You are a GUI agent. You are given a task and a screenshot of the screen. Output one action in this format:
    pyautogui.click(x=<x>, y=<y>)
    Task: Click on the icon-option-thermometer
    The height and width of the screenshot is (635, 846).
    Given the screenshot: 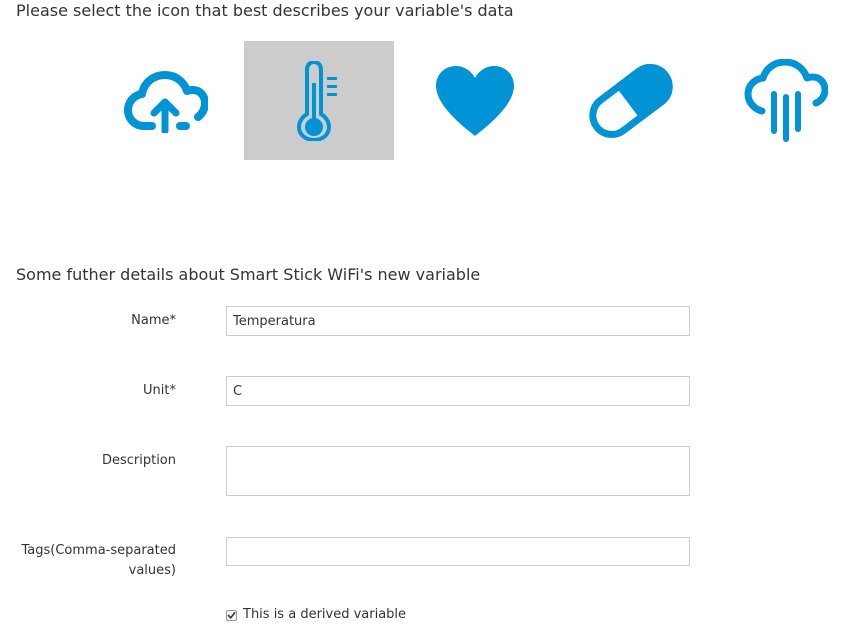 What is the action you would take?
    pyautogui.click(x=319, y=100)
    